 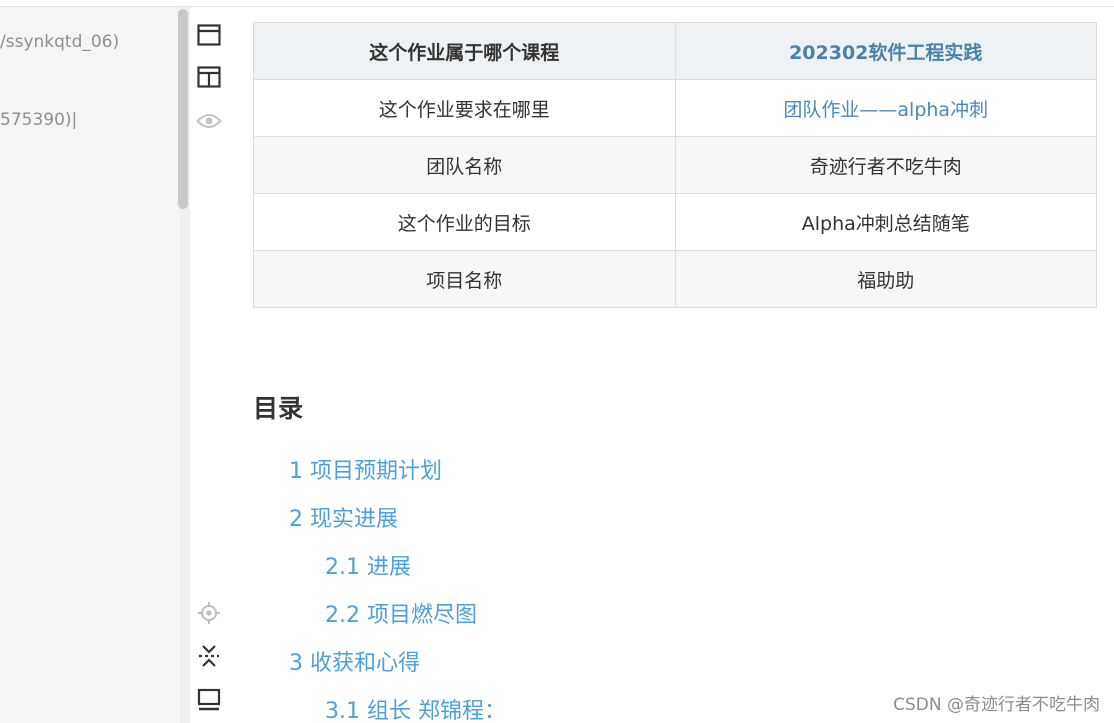 What do you see at coordinates (885, 222) in the screenshot?
I see `table-cell: Alpha冲刺总结随笔` at bounding box center [885, 222].